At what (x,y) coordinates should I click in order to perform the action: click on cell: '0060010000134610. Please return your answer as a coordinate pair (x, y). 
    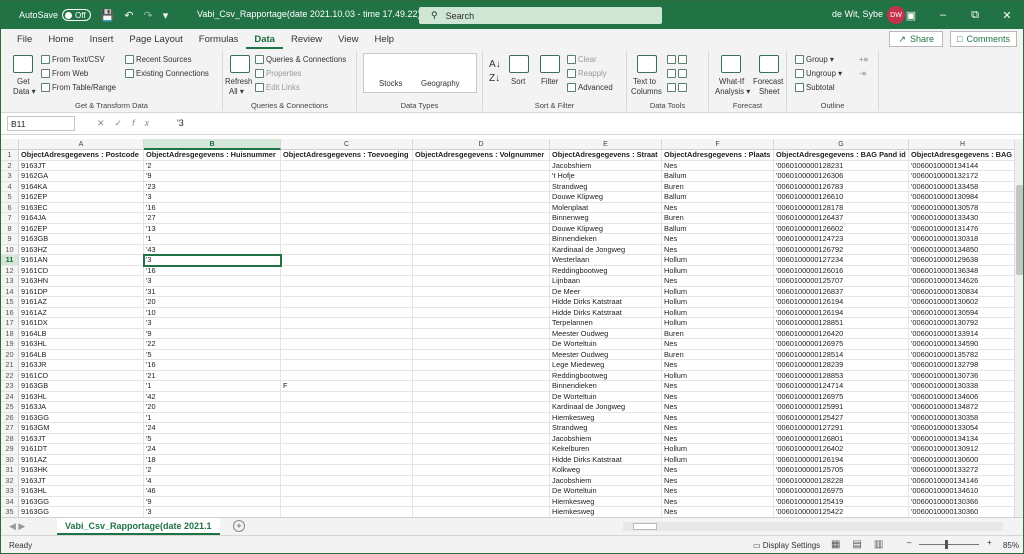
    Looking at the image, I should click on (963, 491).